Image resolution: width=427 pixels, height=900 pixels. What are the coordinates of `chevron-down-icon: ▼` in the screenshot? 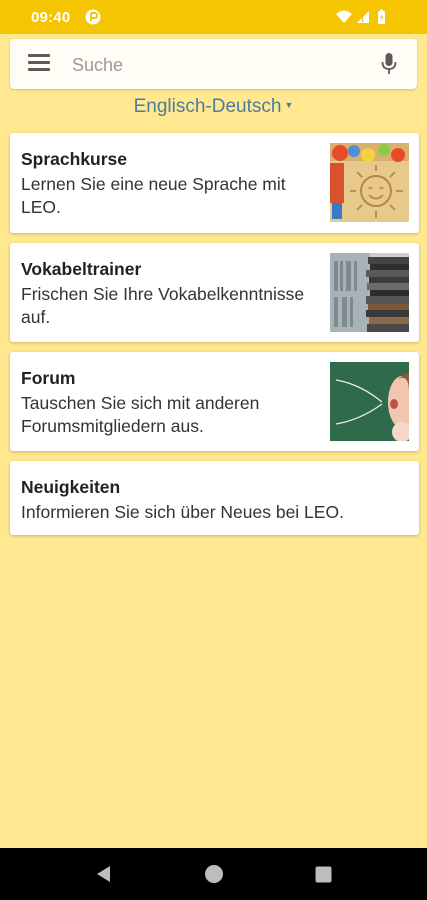 It's located at (289, 104).